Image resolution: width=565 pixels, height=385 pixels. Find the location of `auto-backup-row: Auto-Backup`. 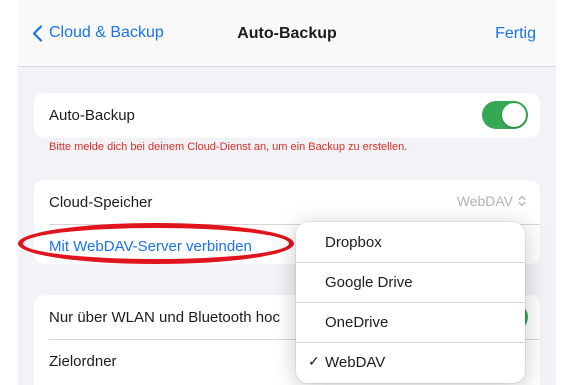

auto-backup-row: Auto-Backup is located at coordinates (287, 115).